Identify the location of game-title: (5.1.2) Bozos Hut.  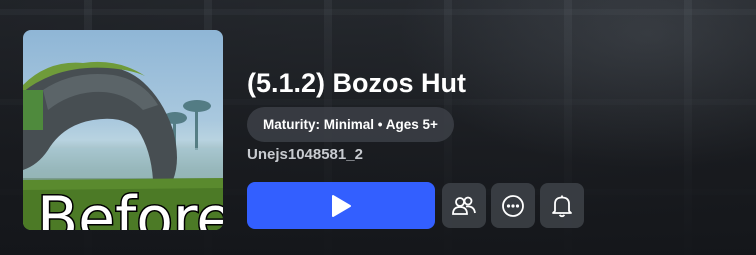
(357, 83).